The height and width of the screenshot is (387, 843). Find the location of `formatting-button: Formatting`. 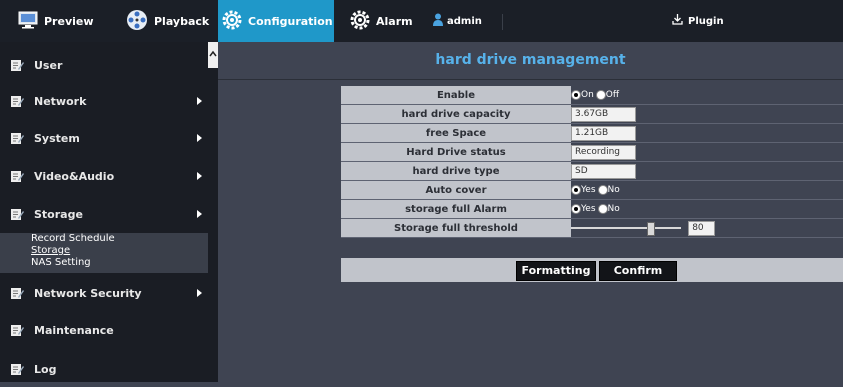

formatting-button: Formatting is located at coordinates (556, 271).